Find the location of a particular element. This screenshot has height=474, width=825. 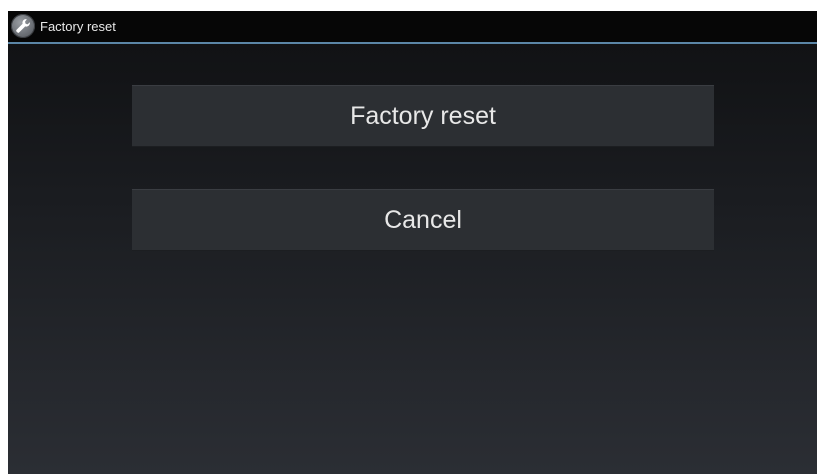

page-title: Factory reset is located at coordinates (78, 26).